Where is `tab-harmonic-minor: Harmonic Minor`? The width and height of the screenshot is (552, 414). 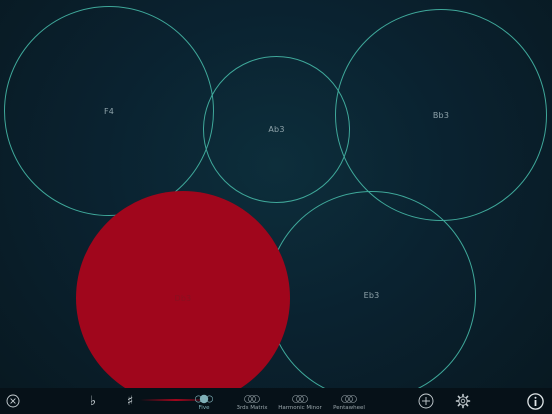
tab-harmonic-minor: Harmonic Minor is located at coordinates (300, 402).